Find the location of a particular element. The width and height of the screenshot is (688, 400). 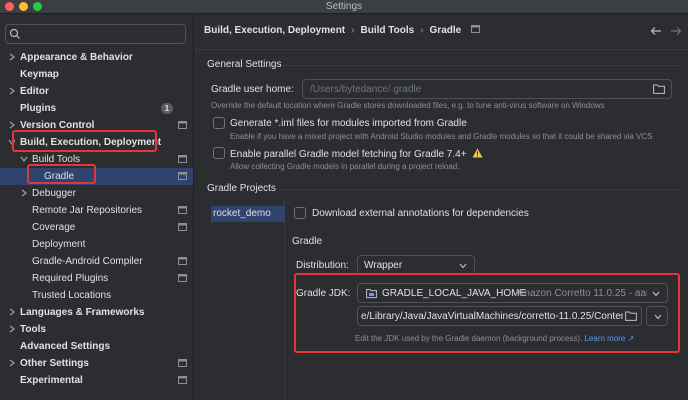

sidebar-item-advanced-settings: Advanced Settings is located at coordinates (96, 346).